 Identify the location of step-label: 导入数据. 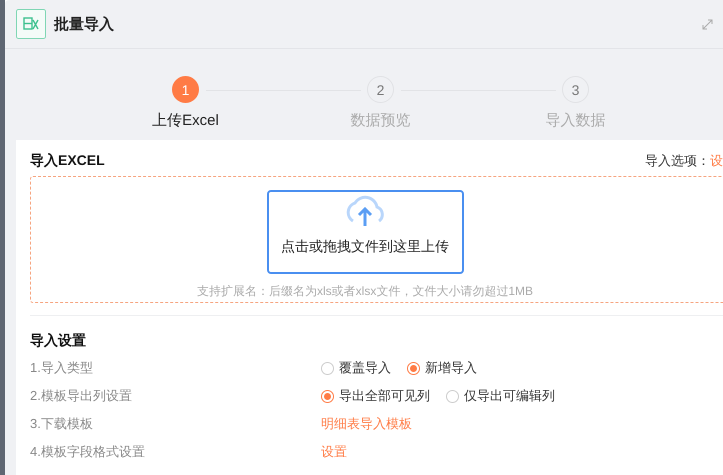
(576, 120).